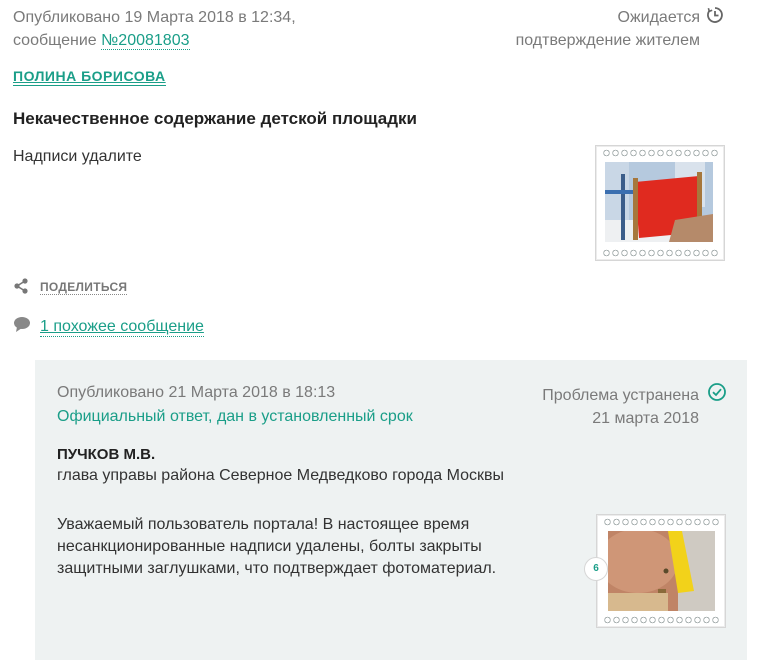  Describe the element at coordinates (84, 287) in the screenshot. I see `share-button: ПОДЕЛИТЬСЯ` at that location.